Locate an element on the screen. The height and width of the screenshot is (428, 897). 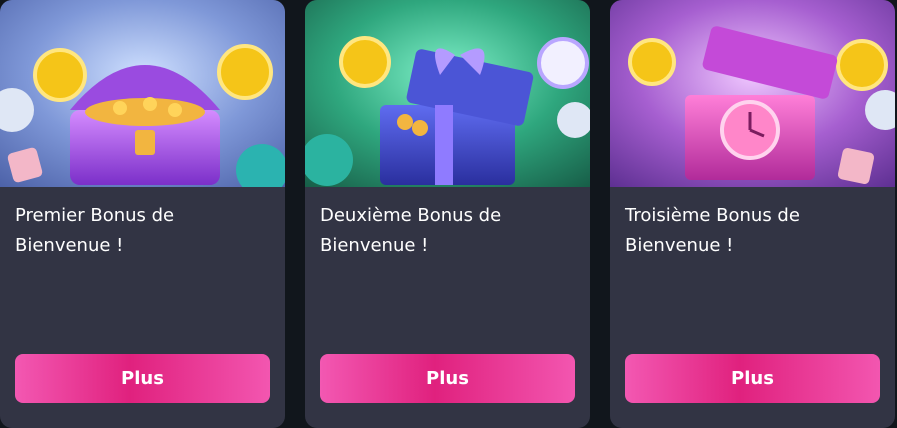
card-title: Premier Bonus de Bienvenue ! is located at coordinates (95, 230).